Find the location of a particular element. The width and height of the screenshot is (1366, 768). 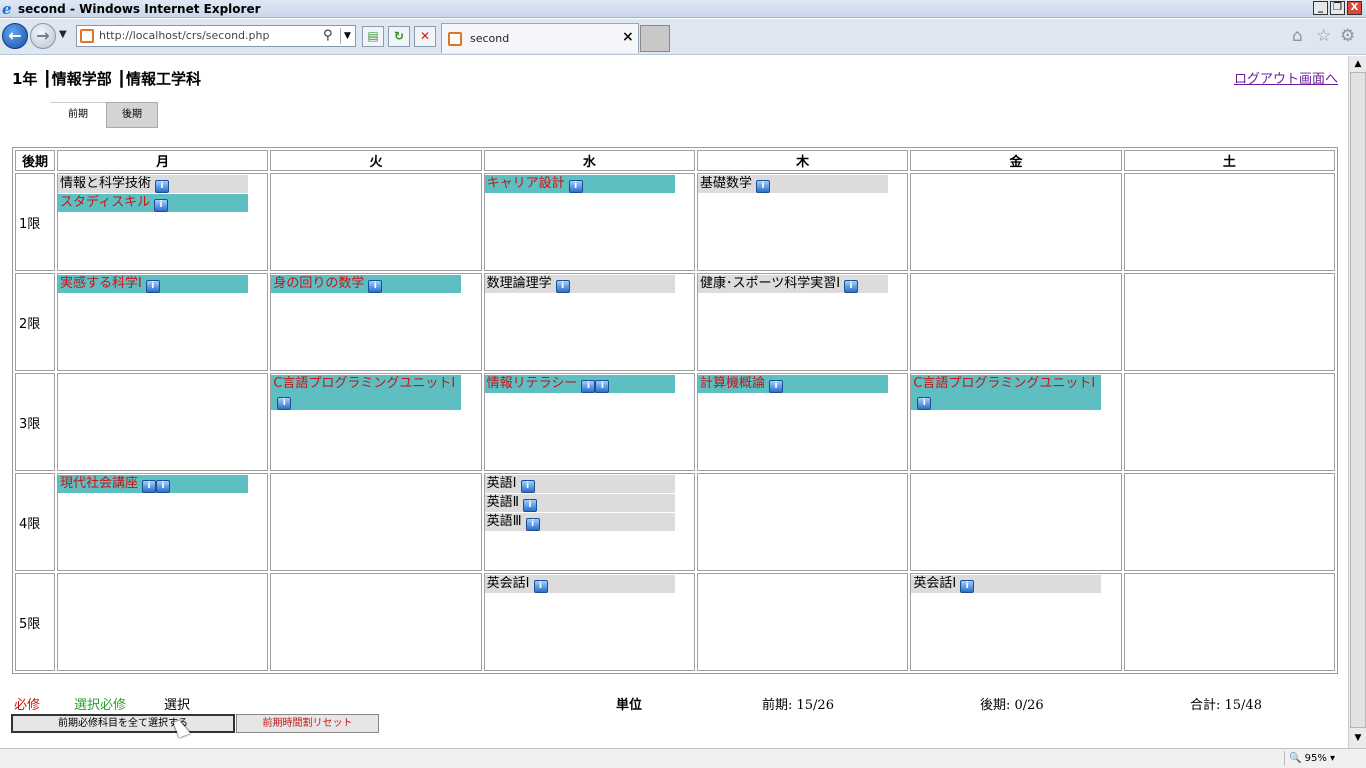

recent-pages-dropdown-icon: ▼ is located at coordinates (63, 34).